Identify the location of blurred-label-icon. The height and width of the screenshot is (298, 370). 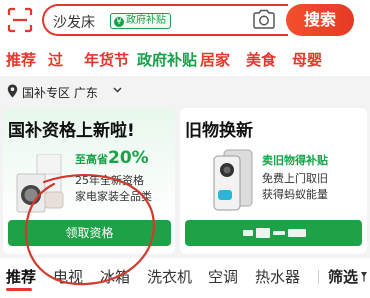
(274, 233).